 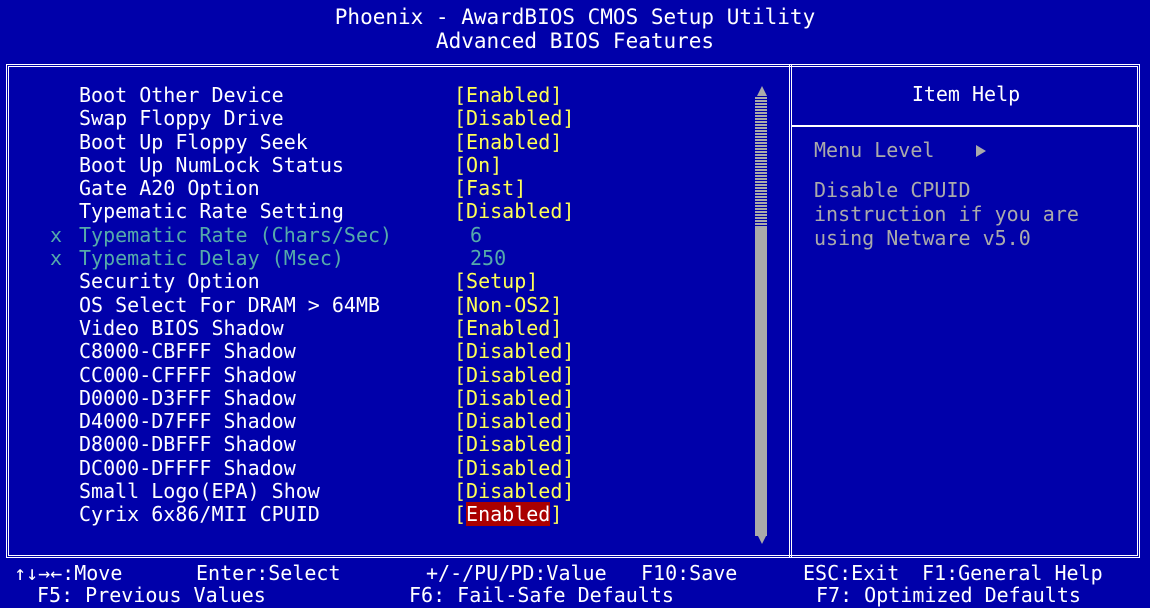 What do you see at coordinates (380, 118) in the screenshot?
I see `setting-row: Swap Floppy Drive [Disabled]` at bounding box center [380, 118].